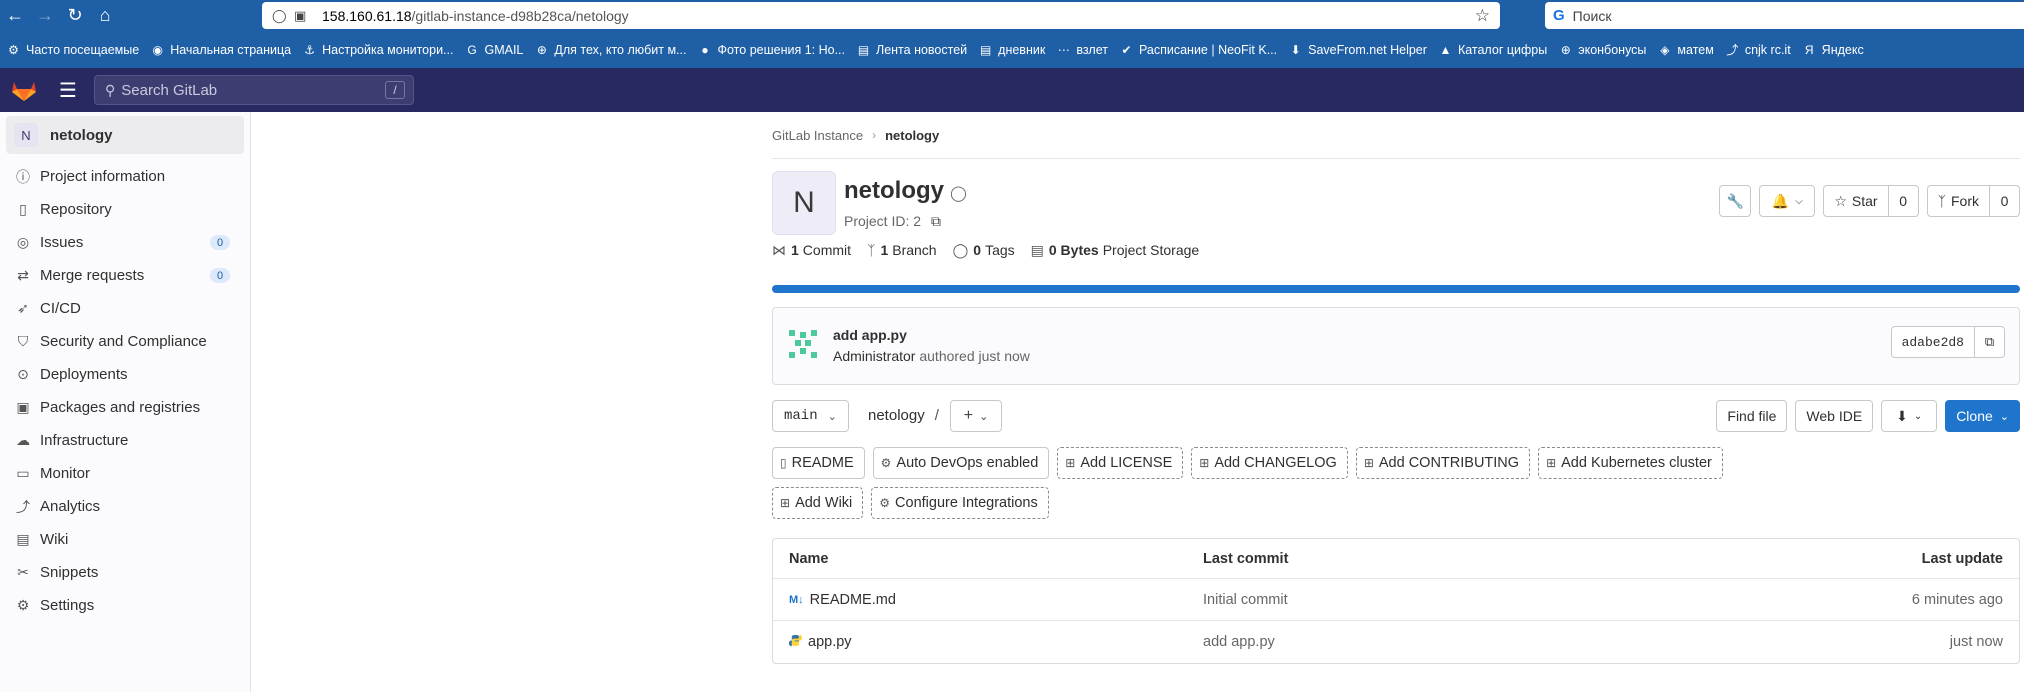  Describe the element at coordinates (83, 49) in the screenshot. I see `bookmark-label: Часто посещаемые` at that location.